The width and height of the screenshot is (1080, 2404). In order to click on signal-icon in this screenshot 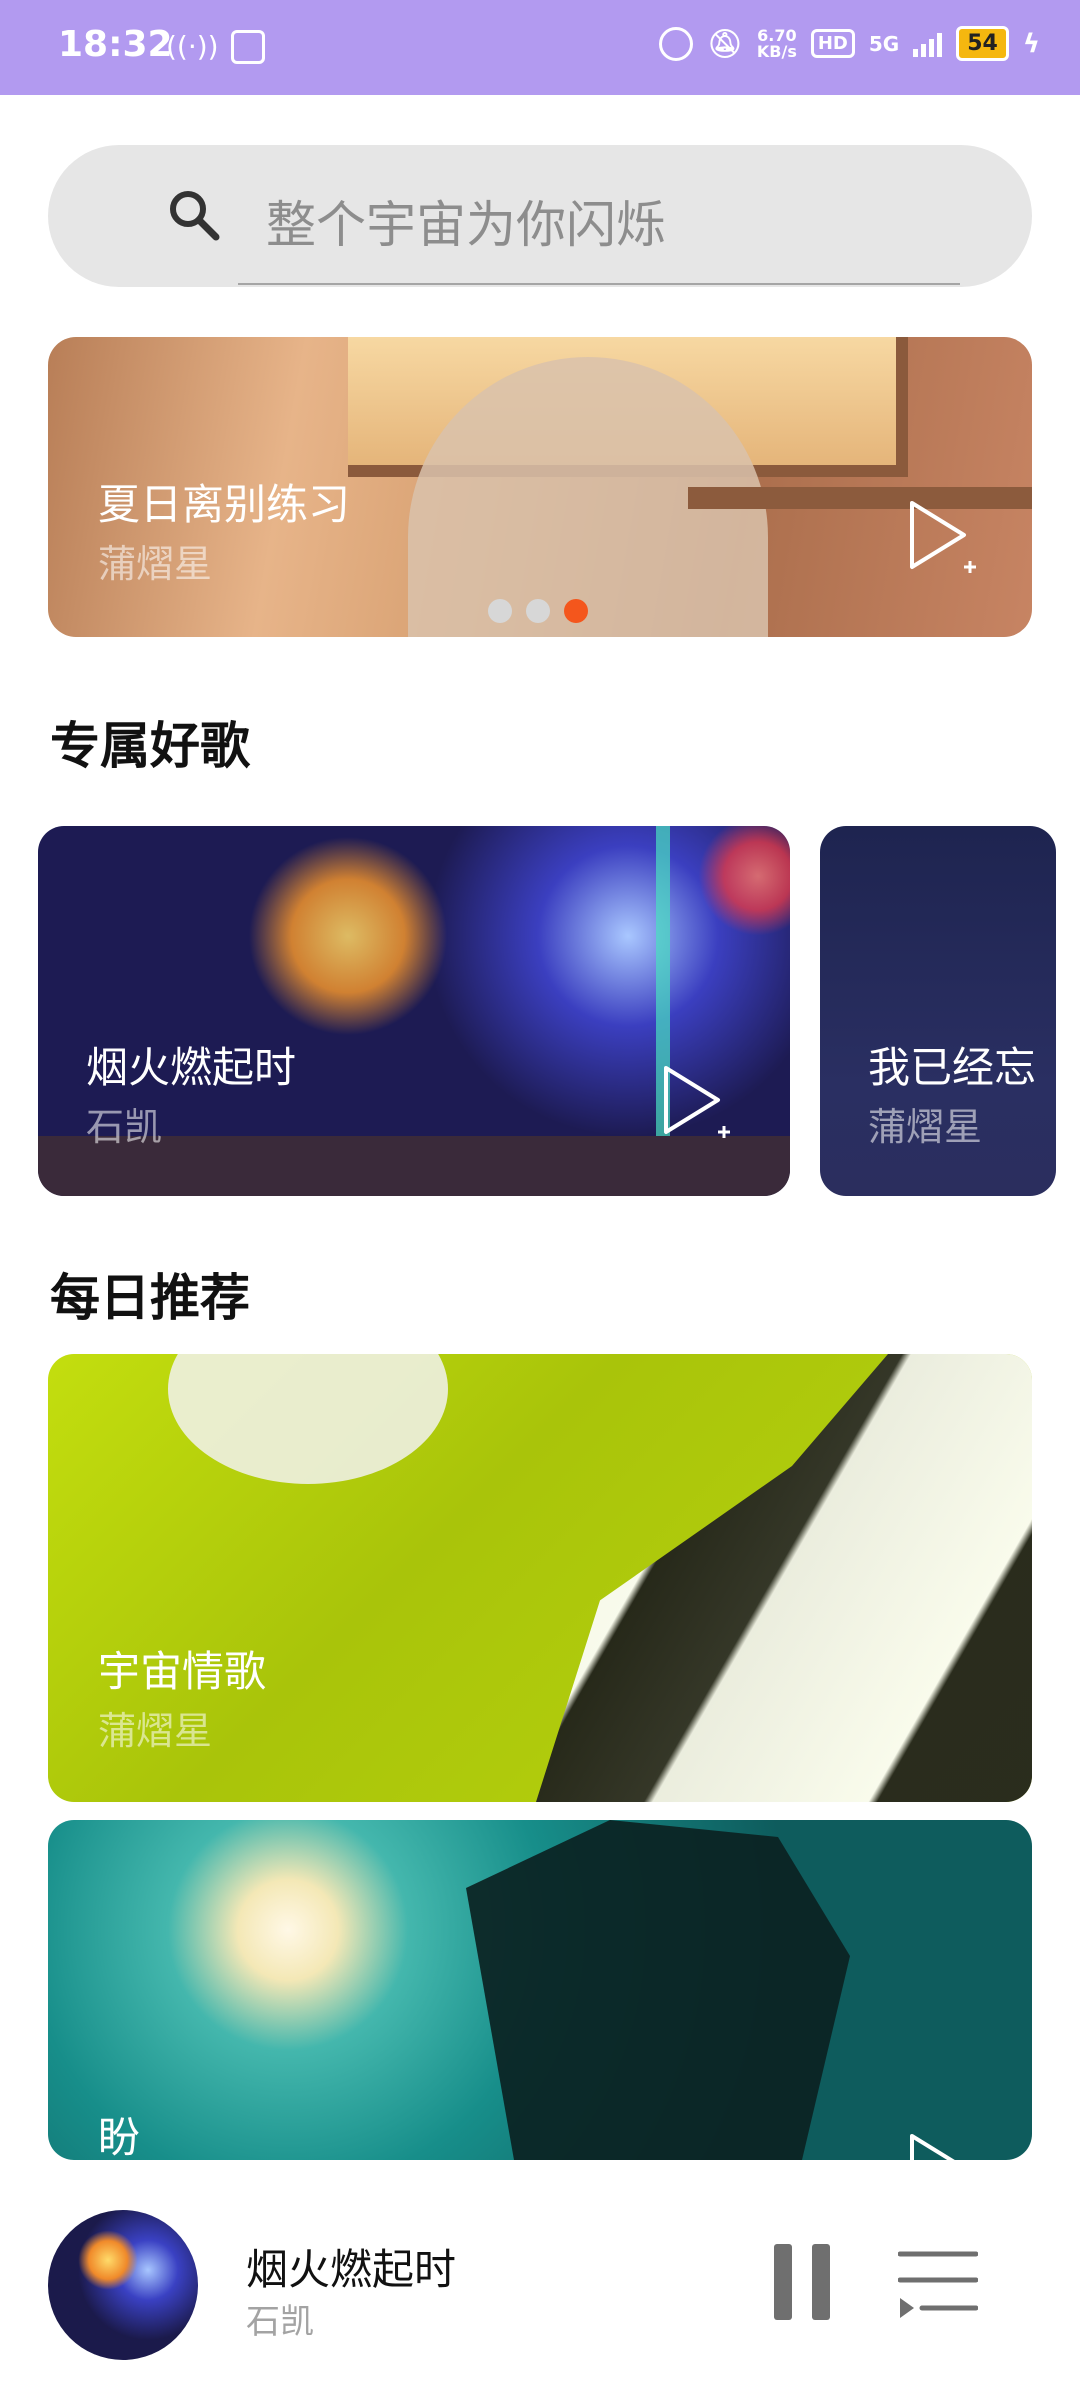, I will do `click(928, 44)`.